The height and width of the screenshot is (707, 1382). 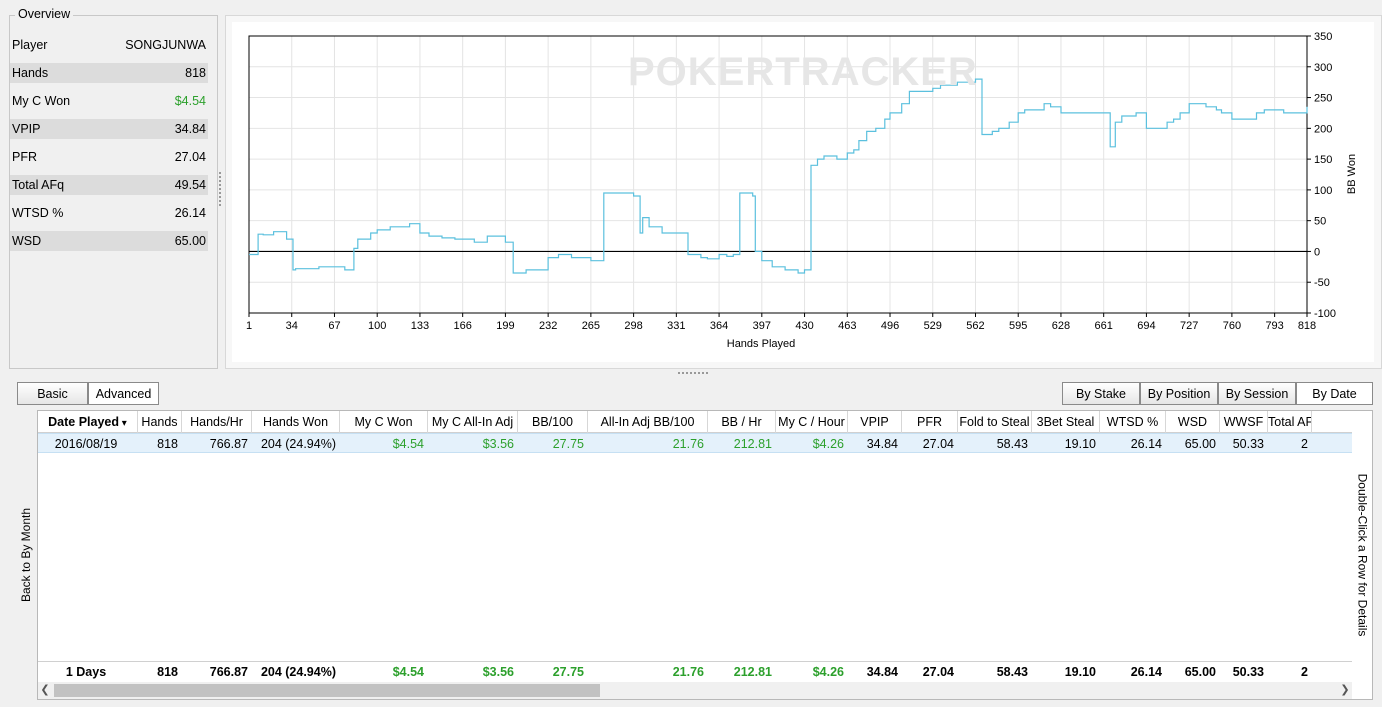 I want to click on table-cell: 65.00, so click(x=1200, y=444).